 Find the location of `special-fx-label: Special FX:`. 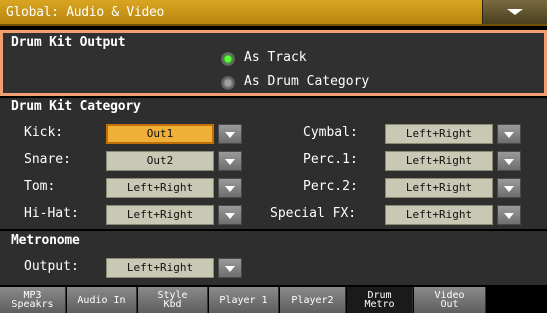

special-fx-label: Special FX: is located at coordinates (313, 213).